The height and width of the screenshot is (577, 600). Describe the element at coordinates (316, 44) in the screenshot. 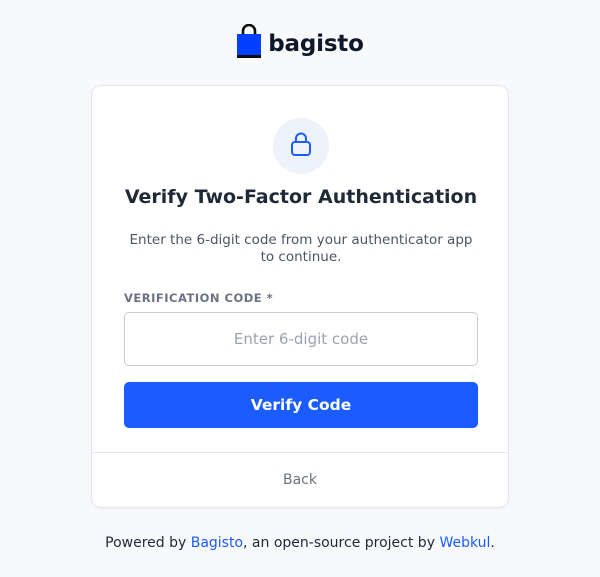

I see `brand-name: bagisto` at that location.